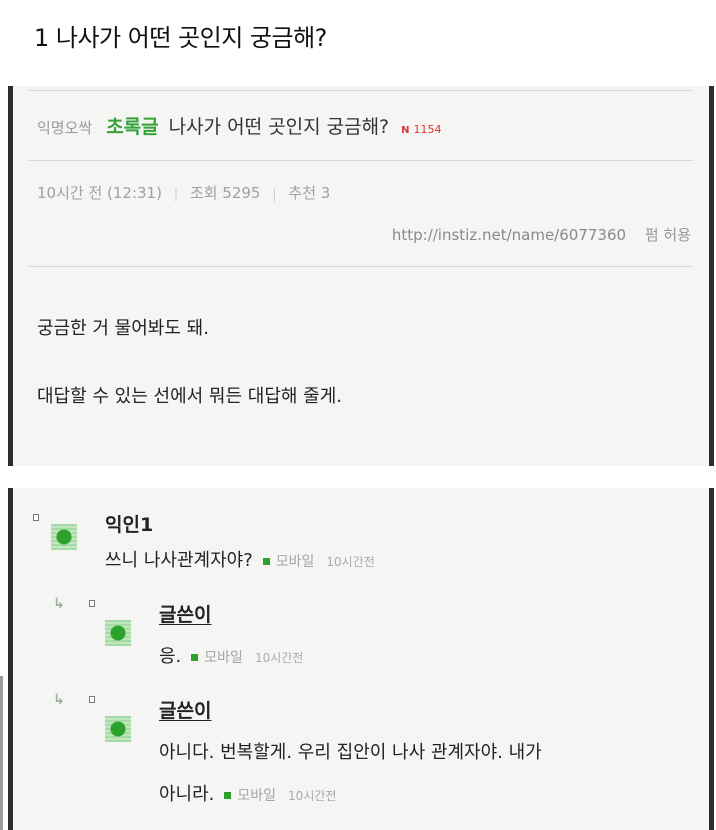 The image size is (716, 830). Describe the element at coordinates (190, 396) in the screenshot. I see `post-body-line: 대답할 수 있는 선에서 뭐든 대답해 줄게.` at that location.